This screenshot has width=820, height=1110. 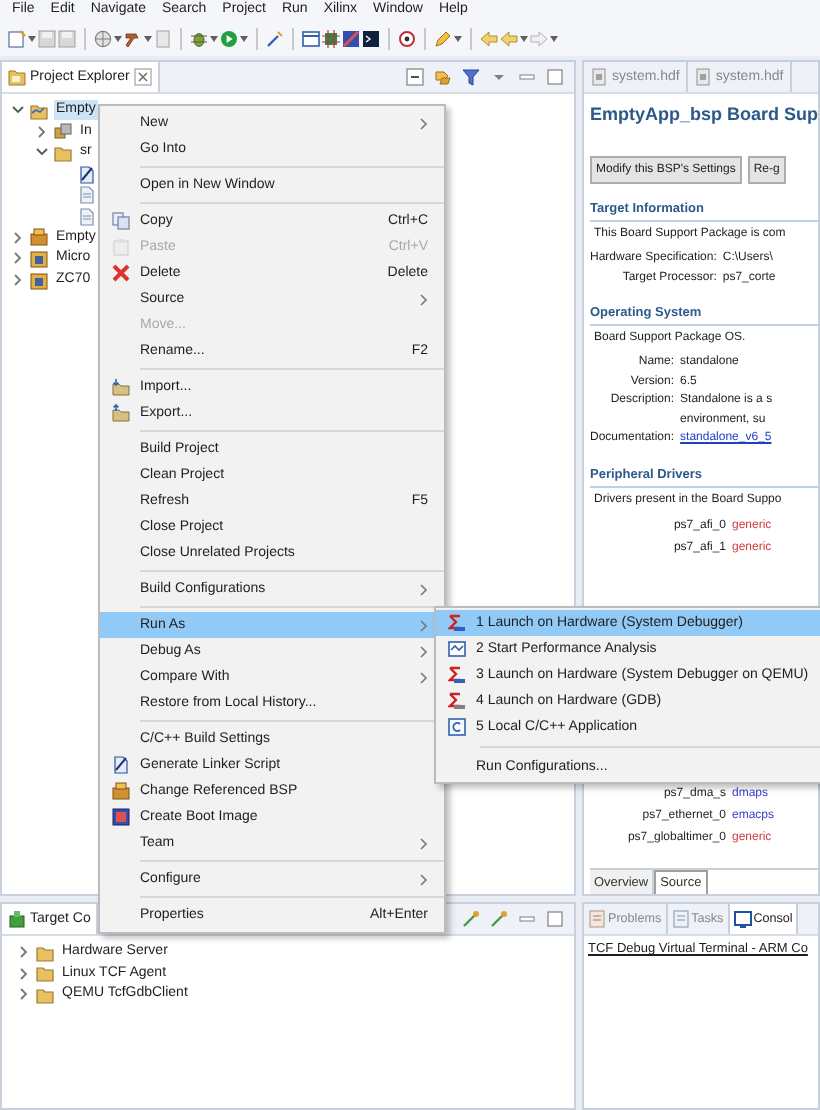 What do you see at coordinates (351, 38) in the screenshot?
I see `image-icon` at bounding box center [351, 38].